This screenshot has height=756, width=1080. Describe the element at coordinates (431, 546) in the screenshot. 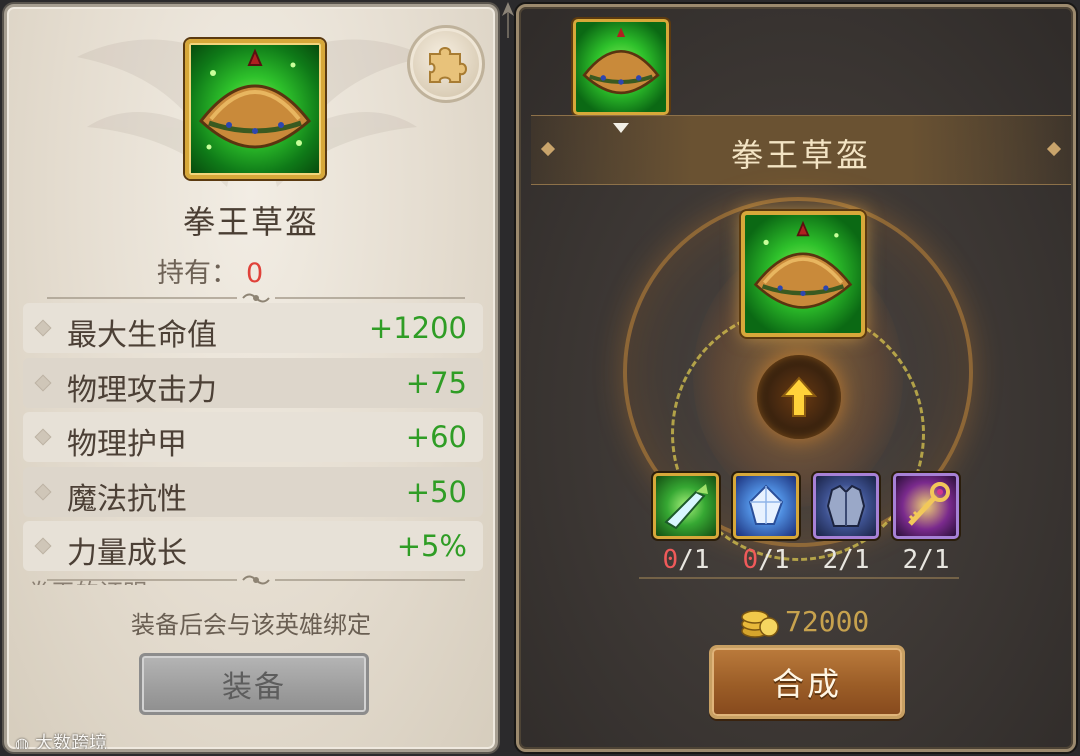

I see `stat-value: +5%` at that location.